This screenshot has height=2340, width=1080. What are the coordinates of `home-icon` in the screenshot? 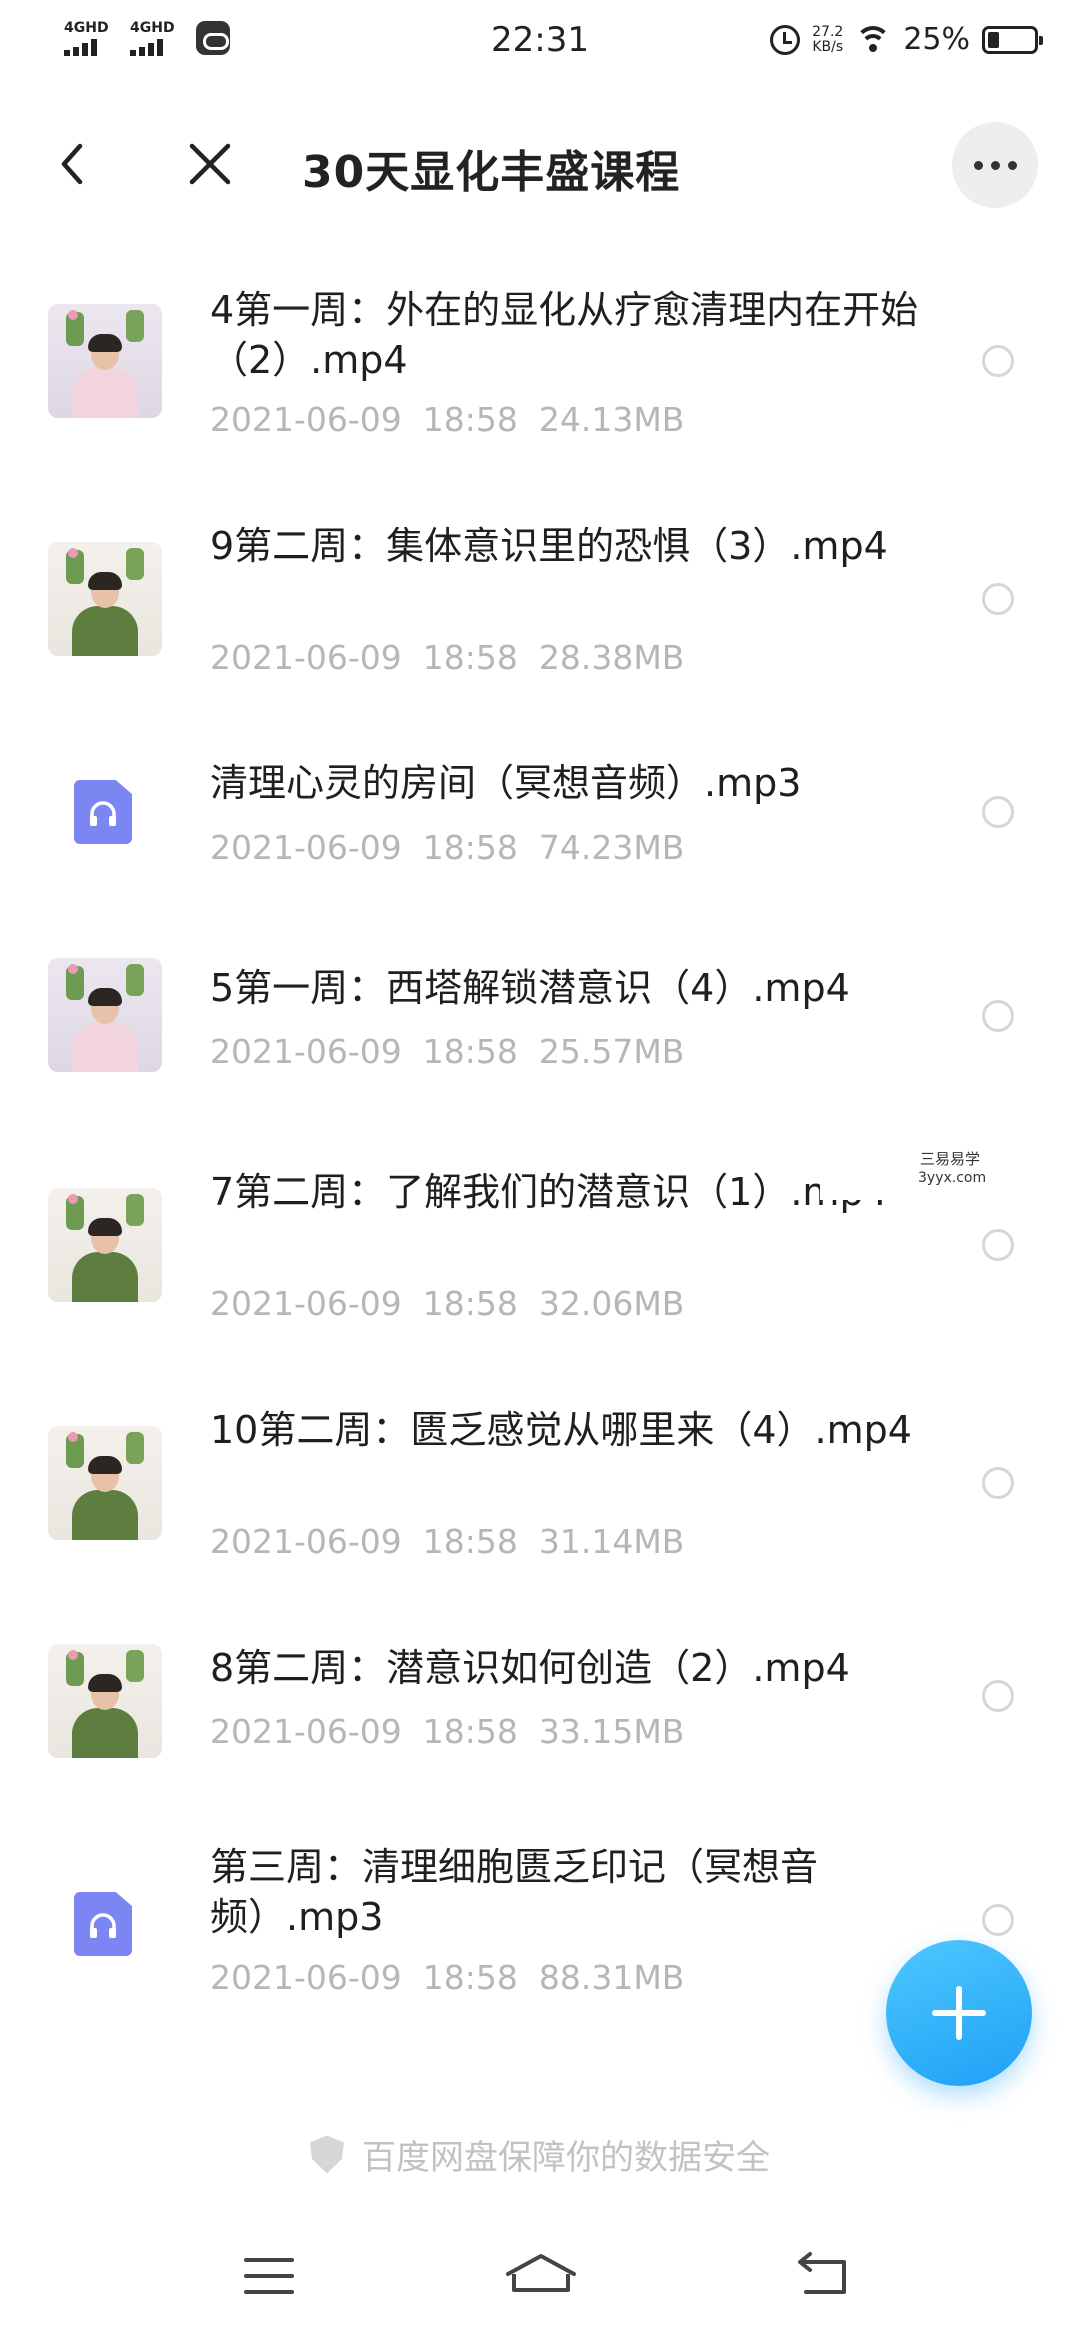 It's located at (541, 2273).